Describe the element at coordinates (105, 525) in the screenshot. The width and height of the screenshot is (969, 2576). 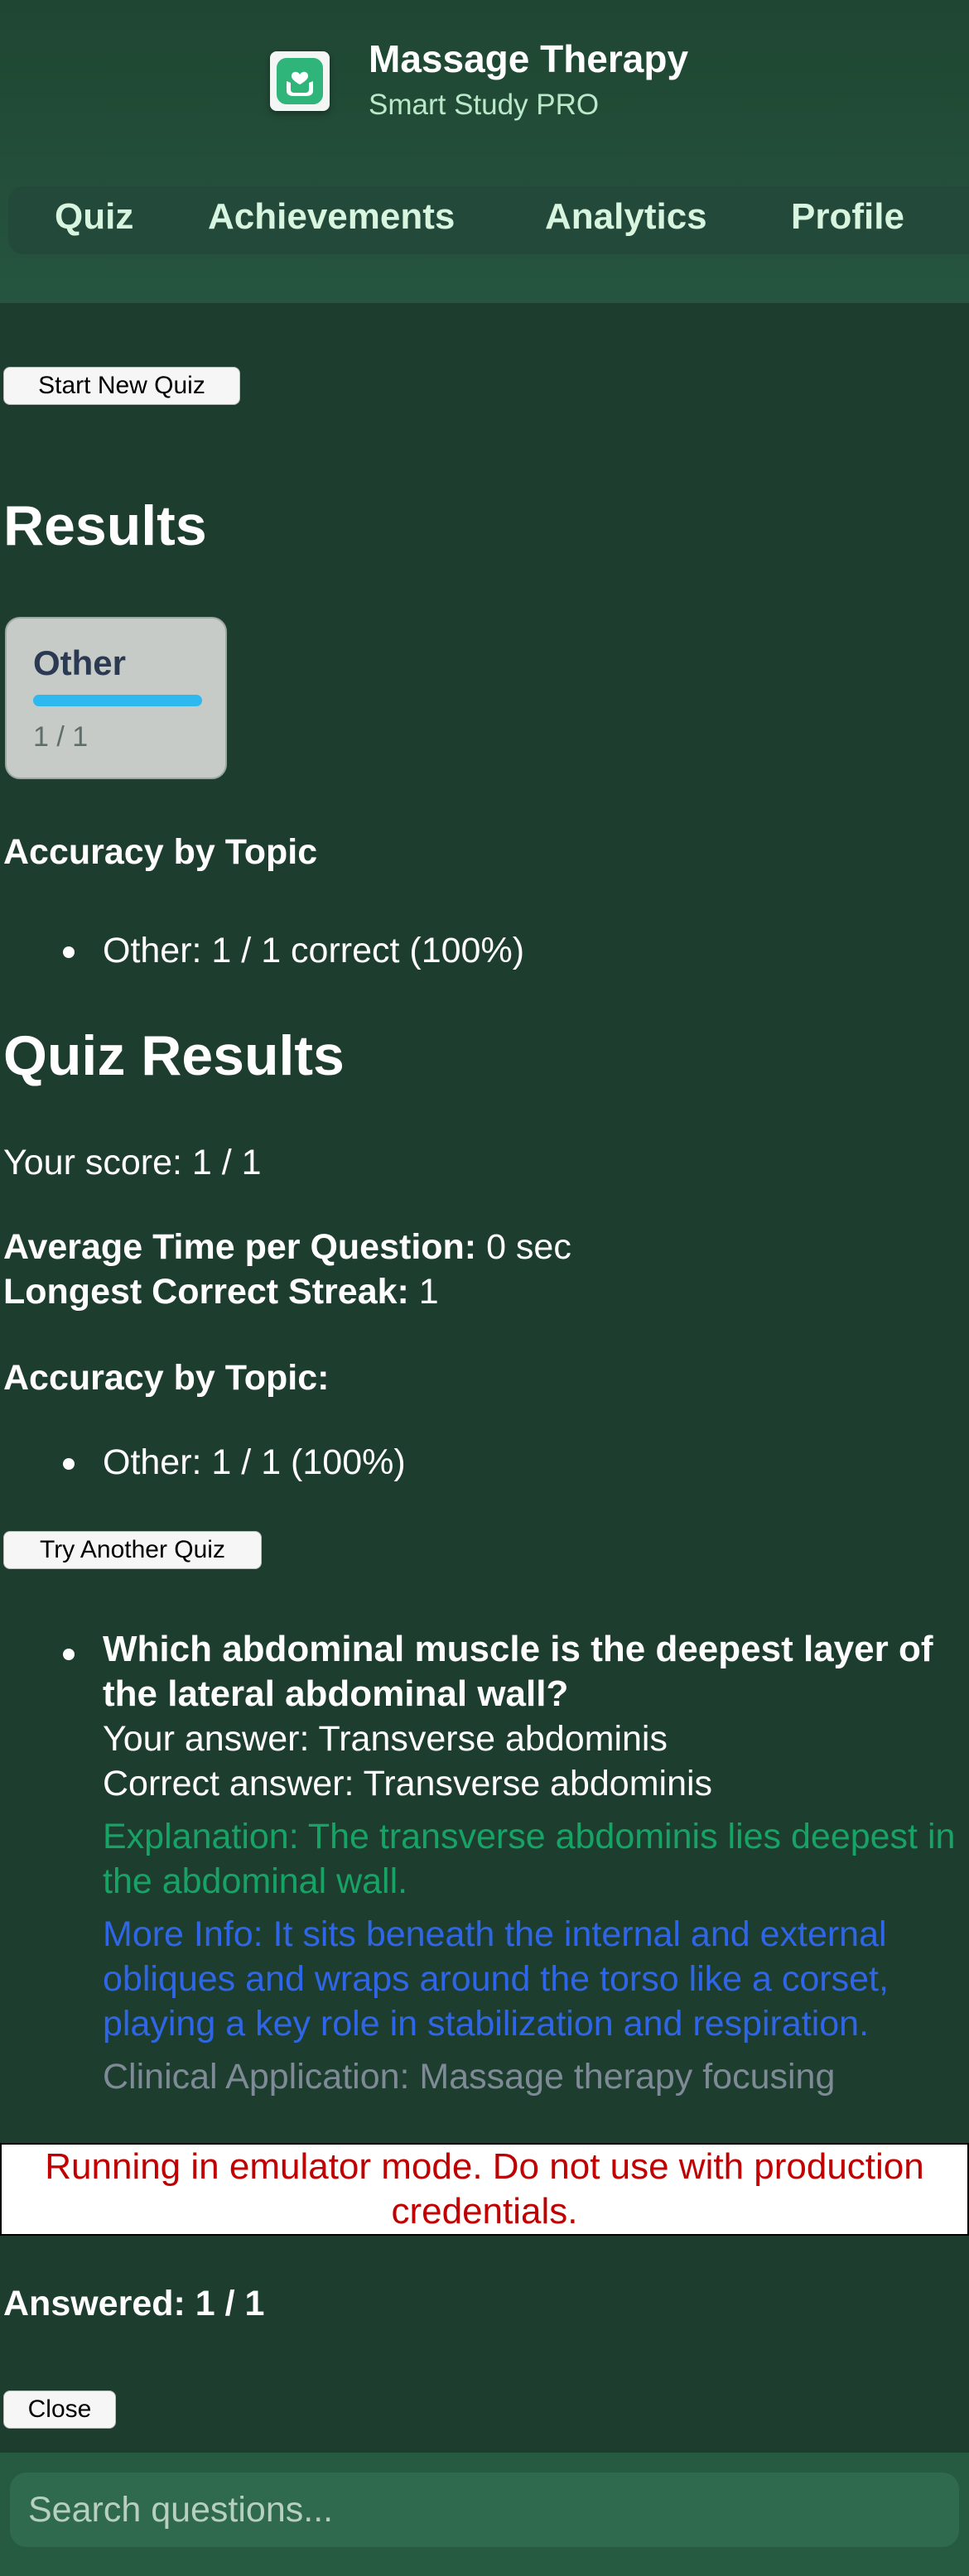
I see `results-heading: Results` at that location.